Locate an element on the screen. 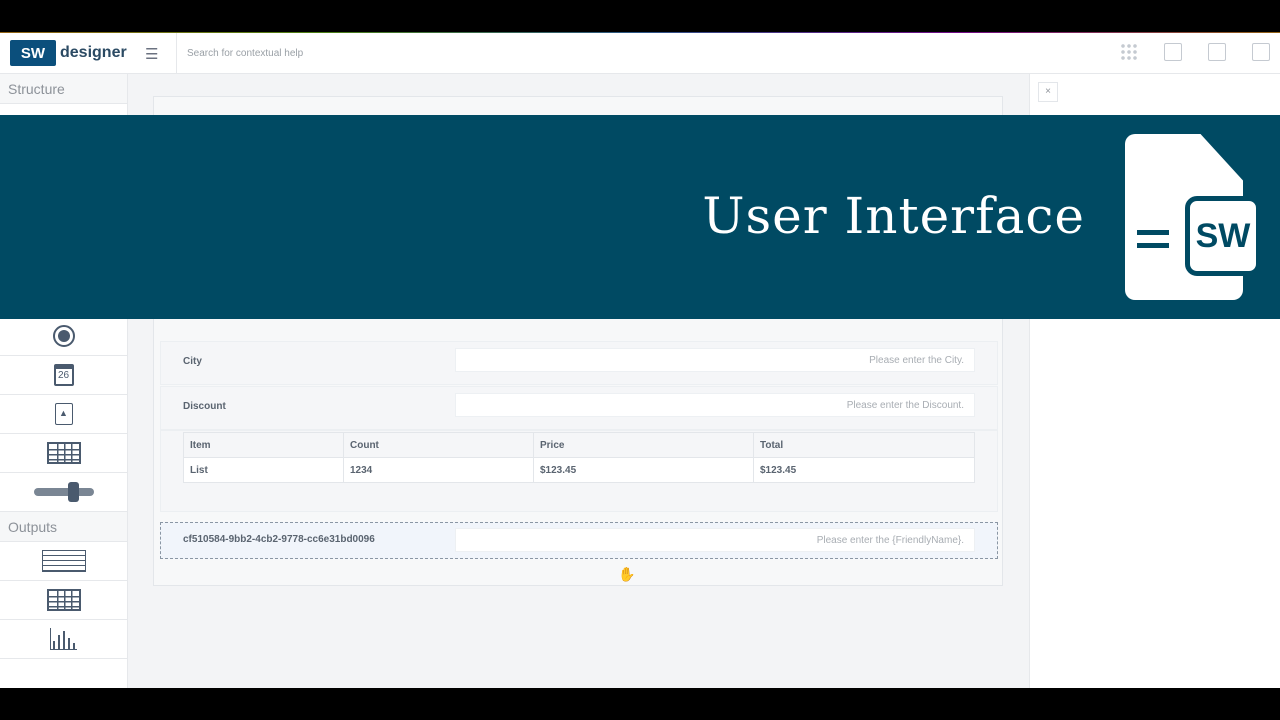  calendar-icon: 26 is located at coordinates (63, 375).